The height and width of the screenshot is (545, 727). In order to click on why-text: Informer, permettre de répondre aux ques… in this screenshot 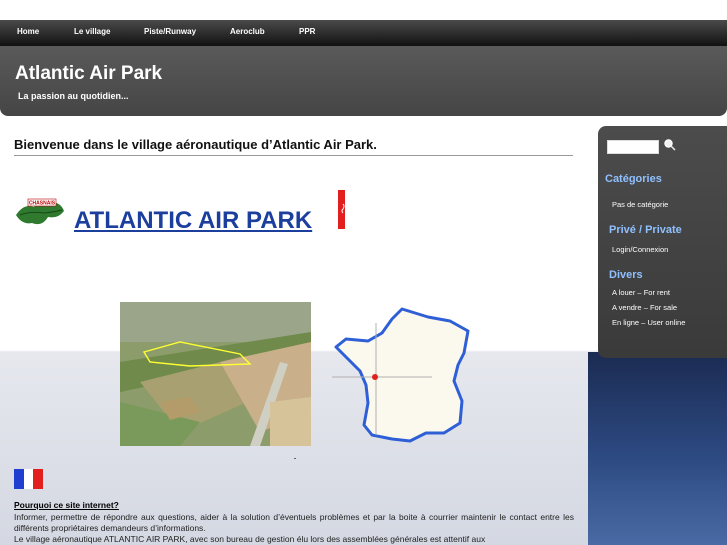, I will do `click(294, 528)`.